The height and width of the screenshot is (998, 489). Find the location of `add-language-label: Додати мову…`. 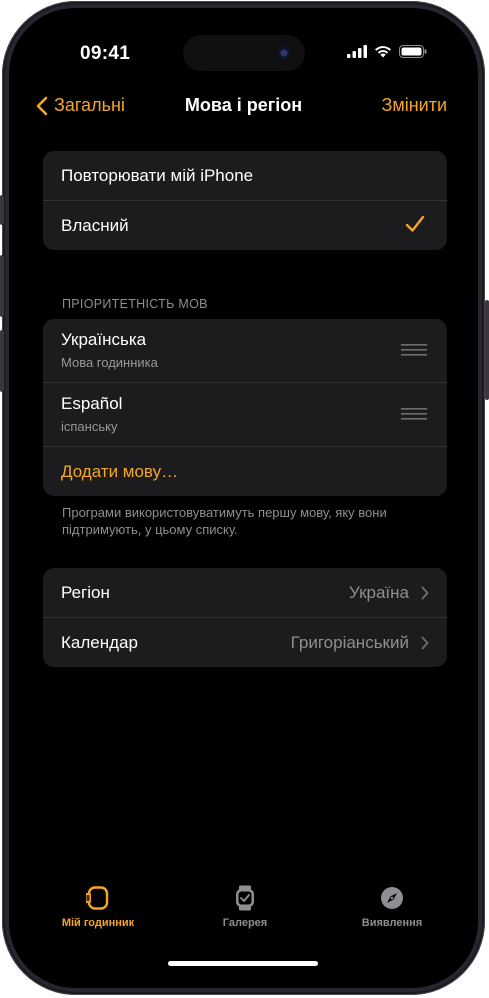

add-language-label: Додати мову… is located at coordinates (120, 471).